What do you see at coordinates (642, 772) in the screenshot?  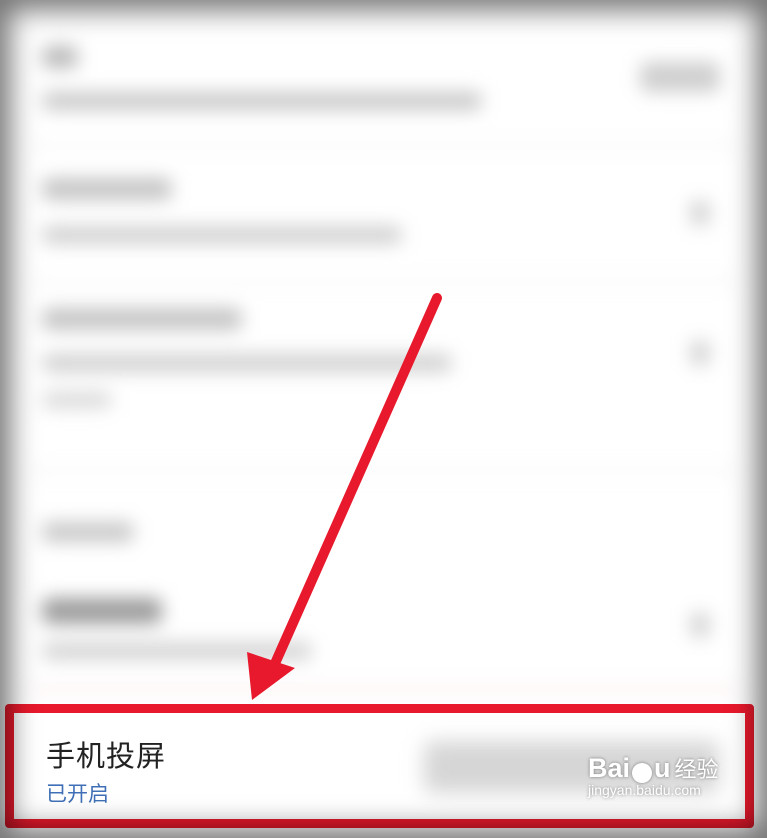 I see `paw-icon` at bounding box center [642, 772].